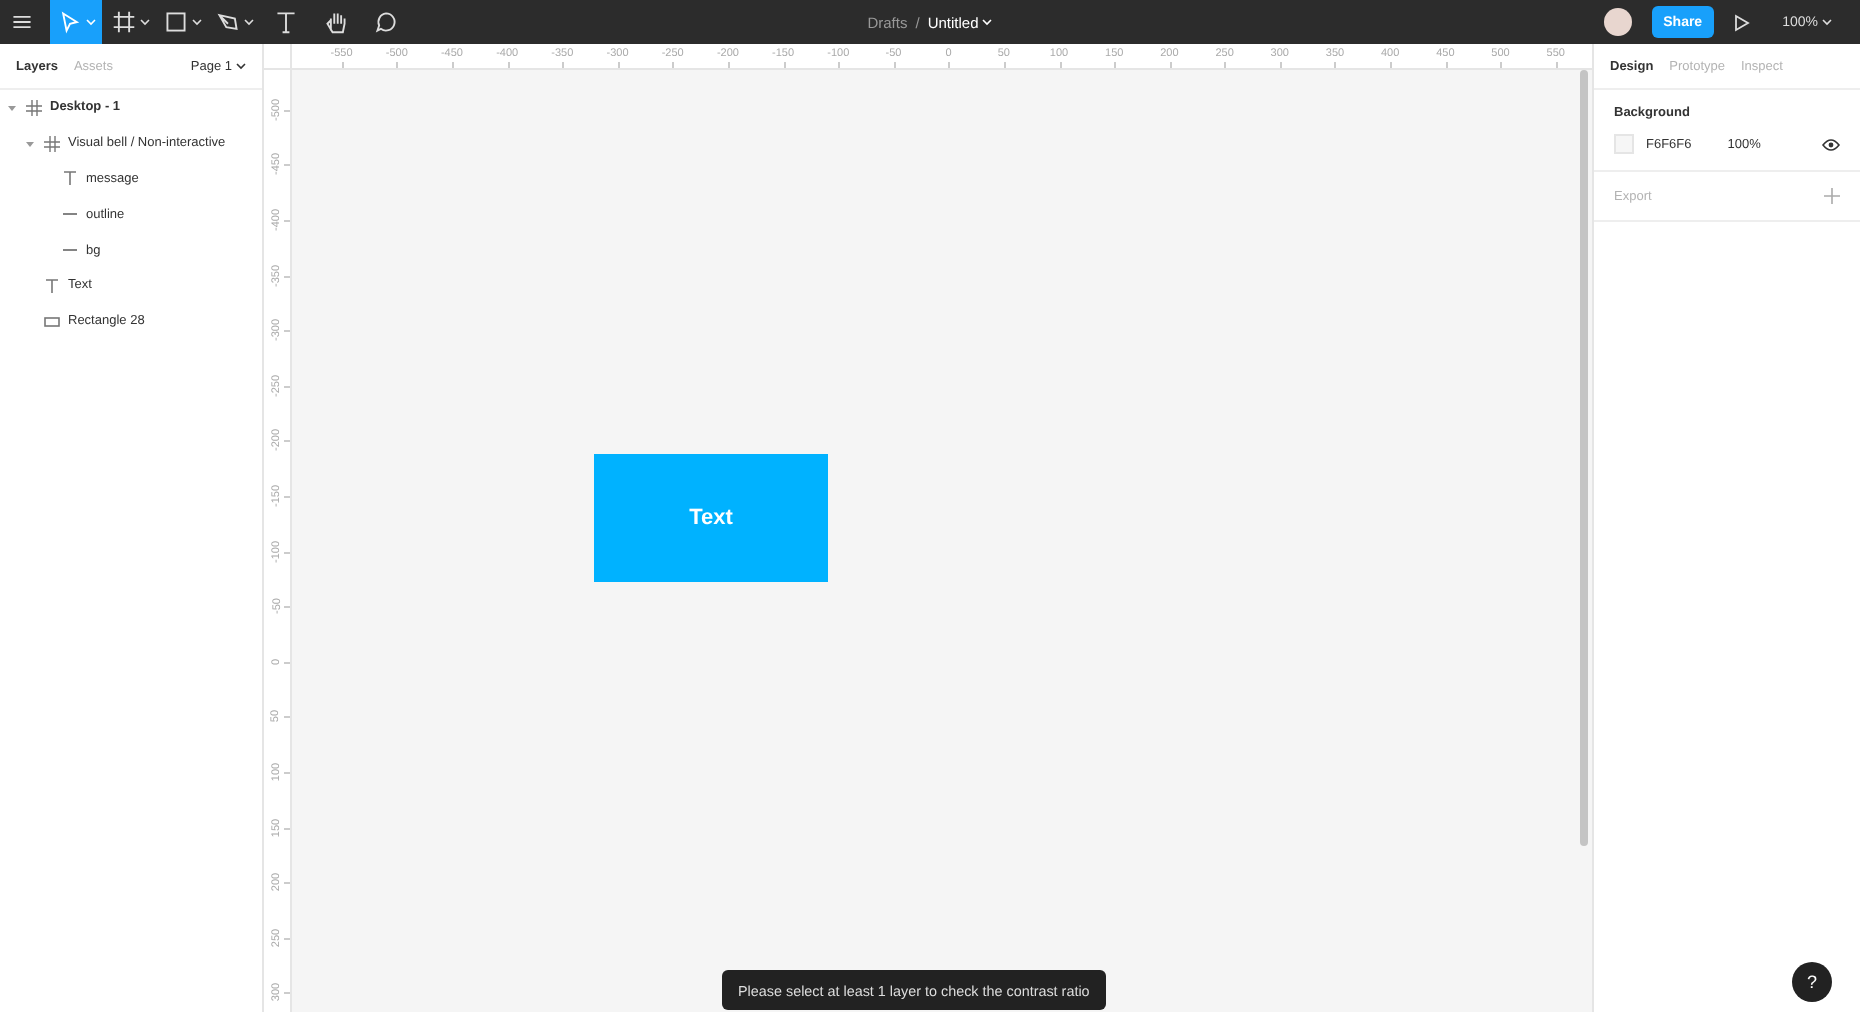  I want to click on user-avatar, so click(1617, 22).